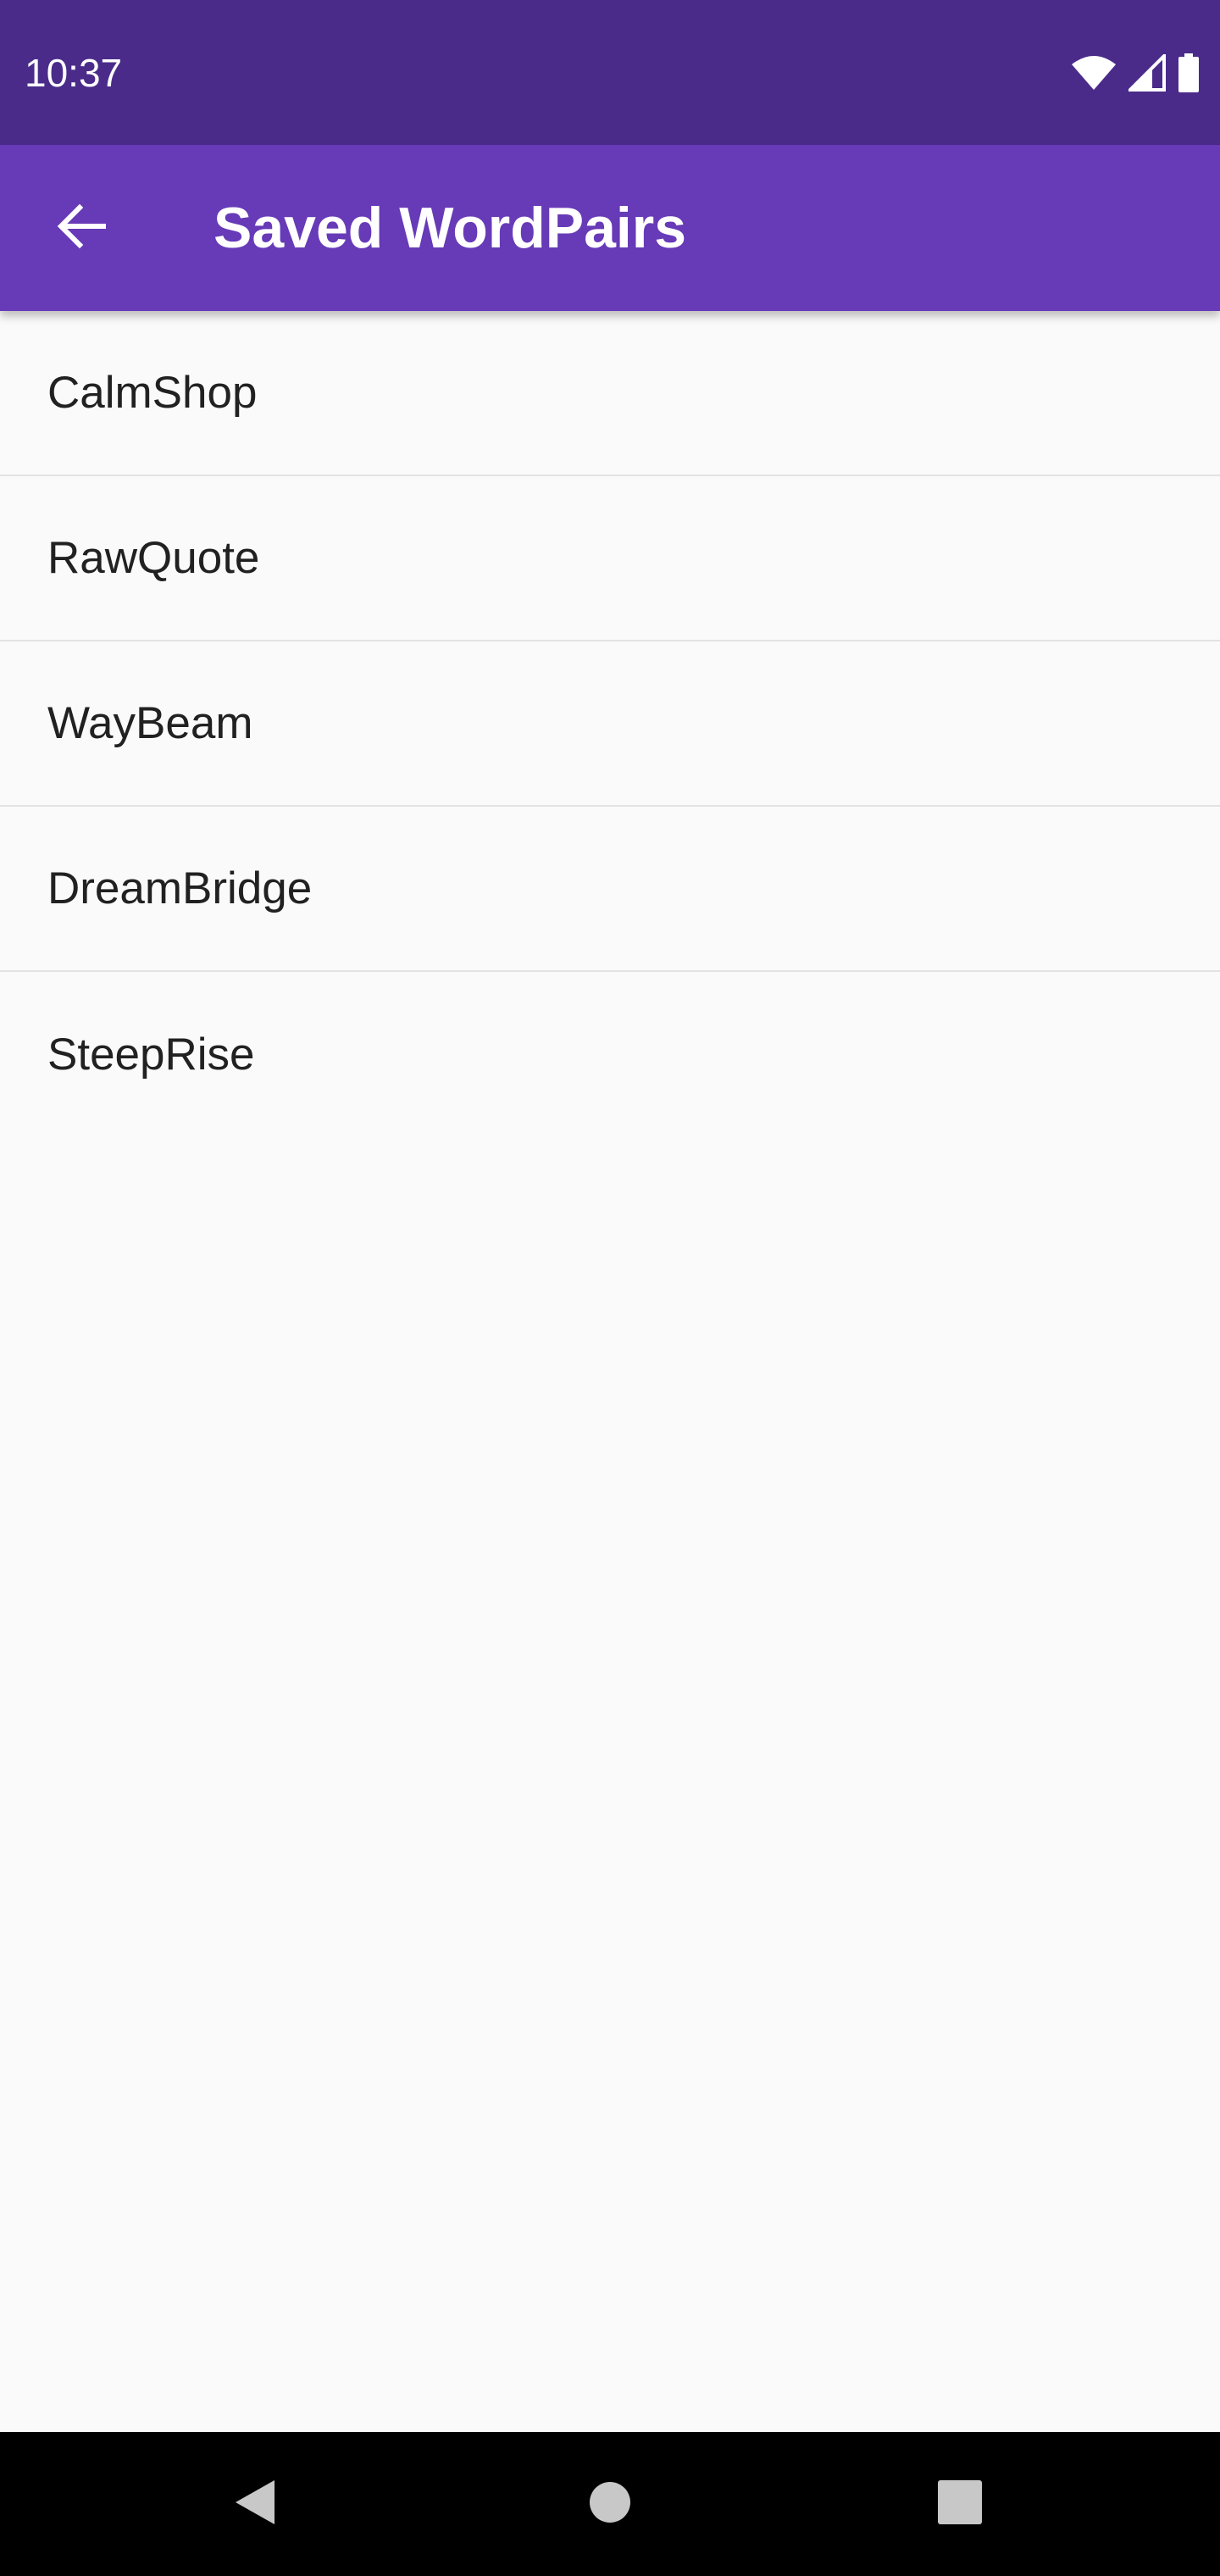 This screenshot has height=2576, width=1220. I want to click on list-item: WayBeam, so click(610, 724).